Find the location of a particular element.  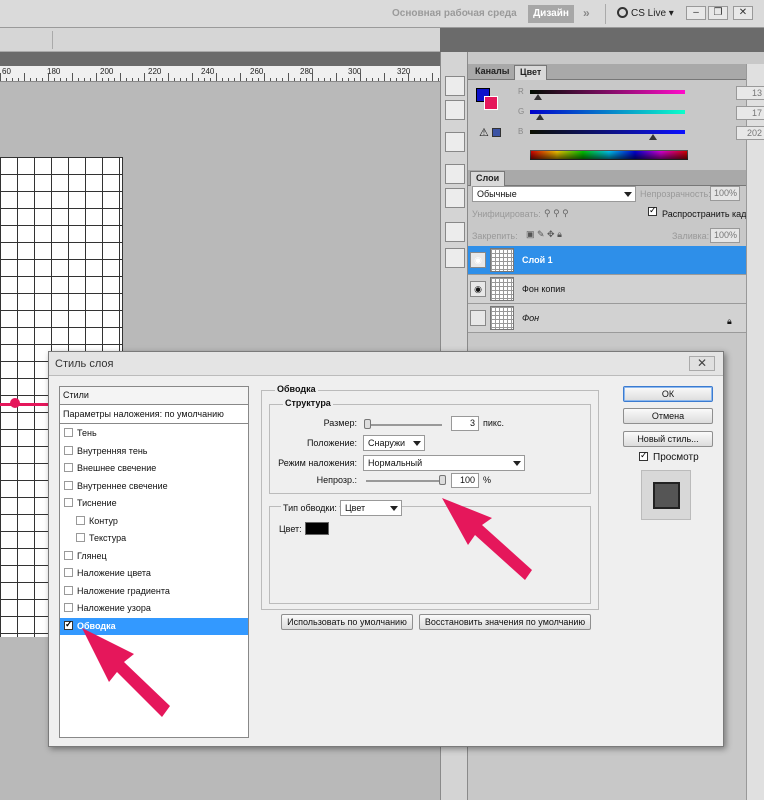

opacity-slider-thumb is located at coordinates (442, 480).